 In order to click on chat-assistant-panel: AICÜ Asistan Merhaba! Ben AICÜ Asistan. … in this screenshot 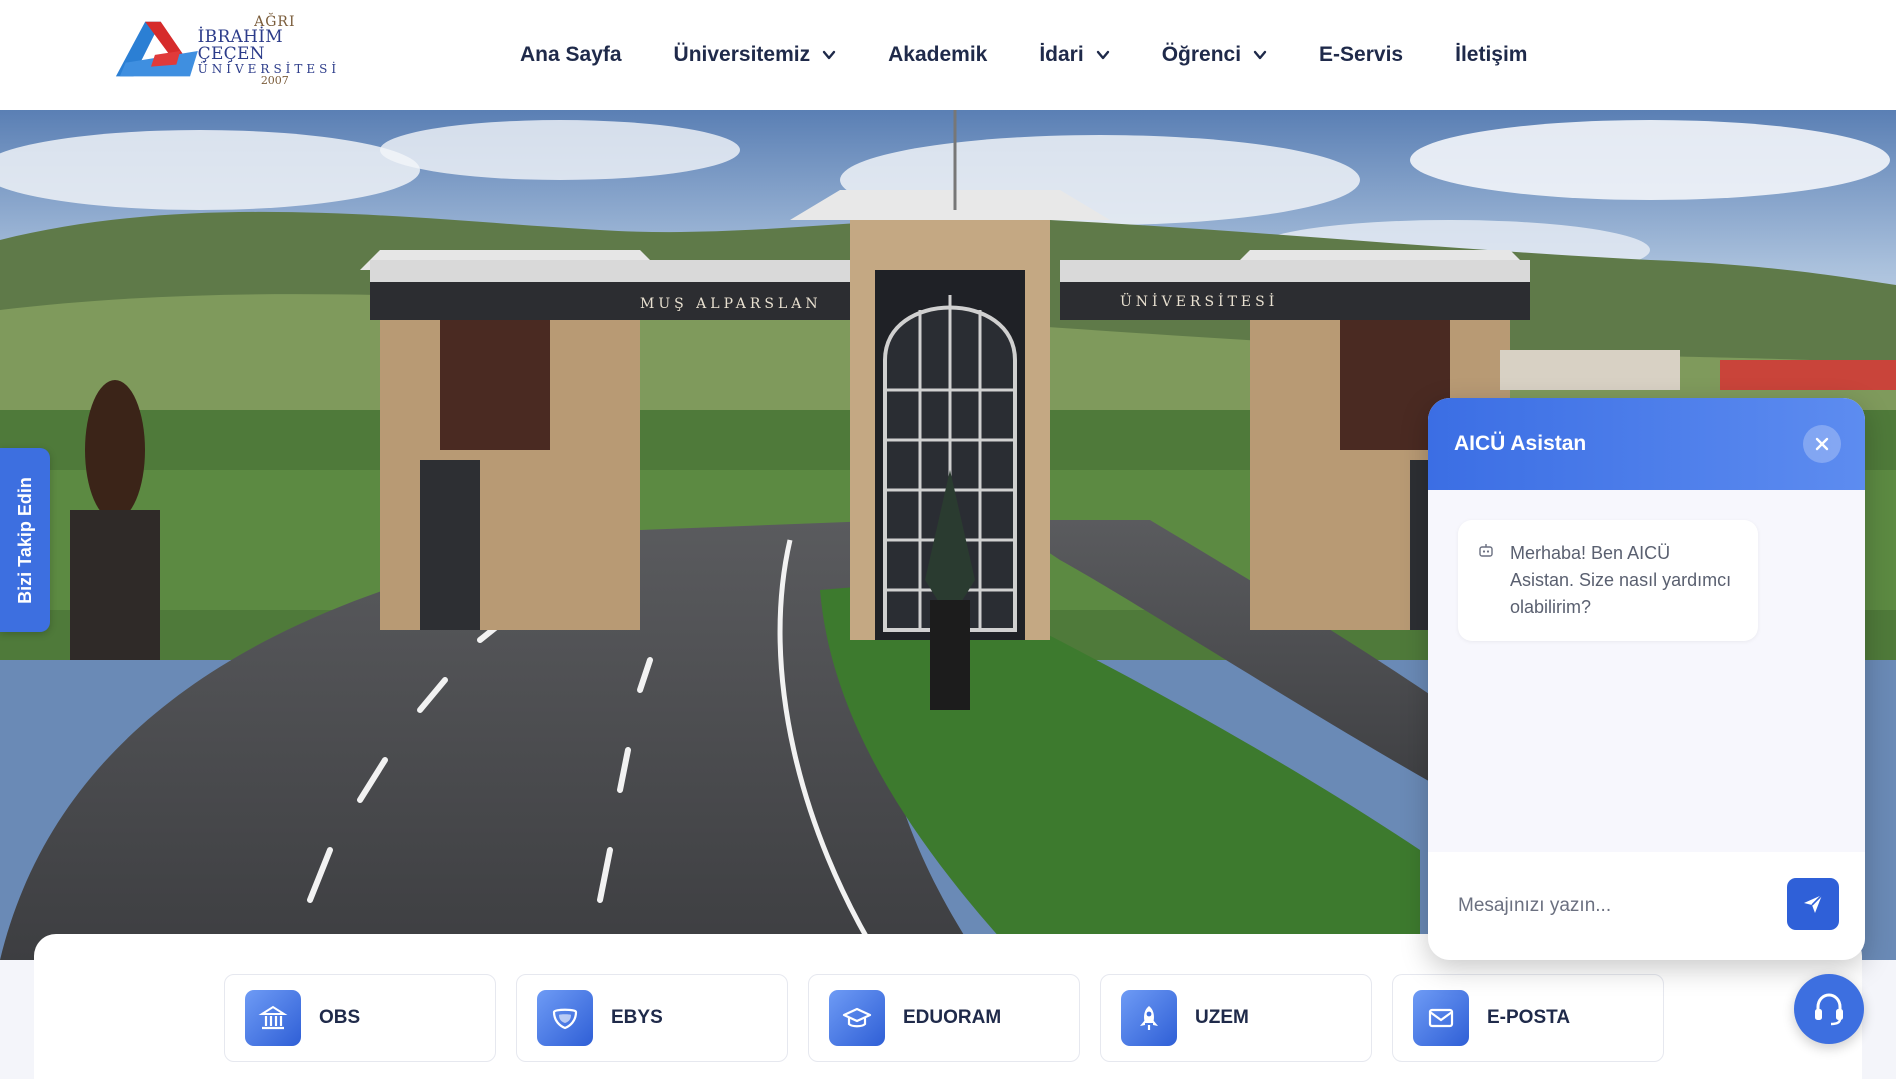, I will do `click(1646, 679)`.